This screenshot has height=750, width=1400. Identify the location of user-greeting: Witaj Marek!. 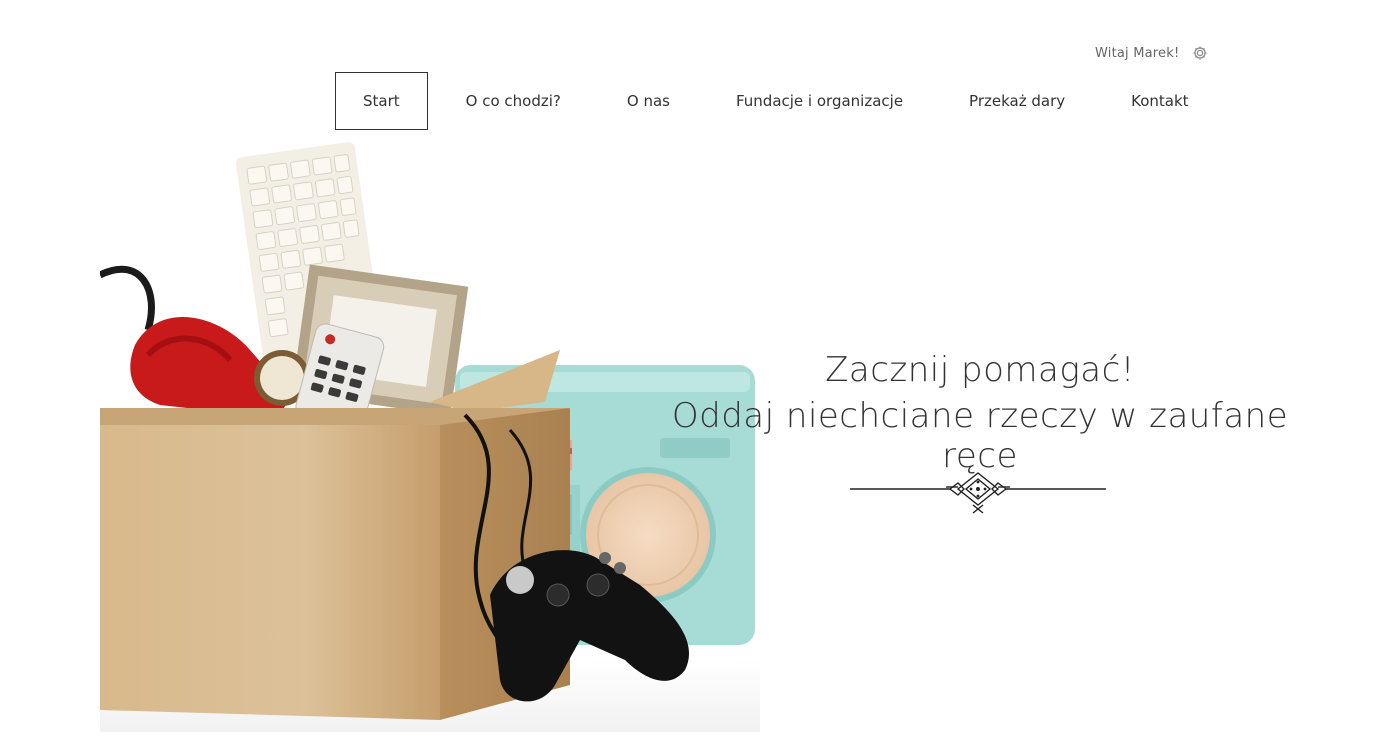
(1152, 53).